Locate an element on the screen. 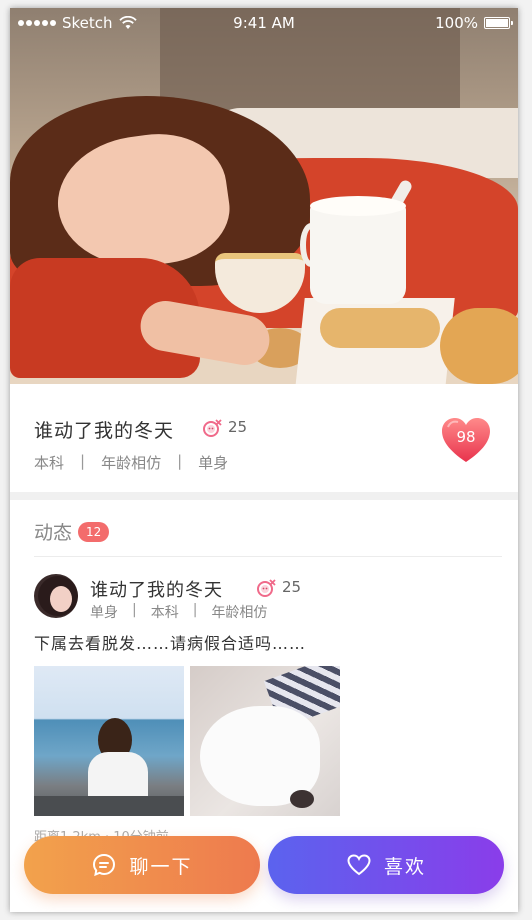 The height and width of the screenshot is (920, 532). moments-divider is located at coordinates (268, 556).